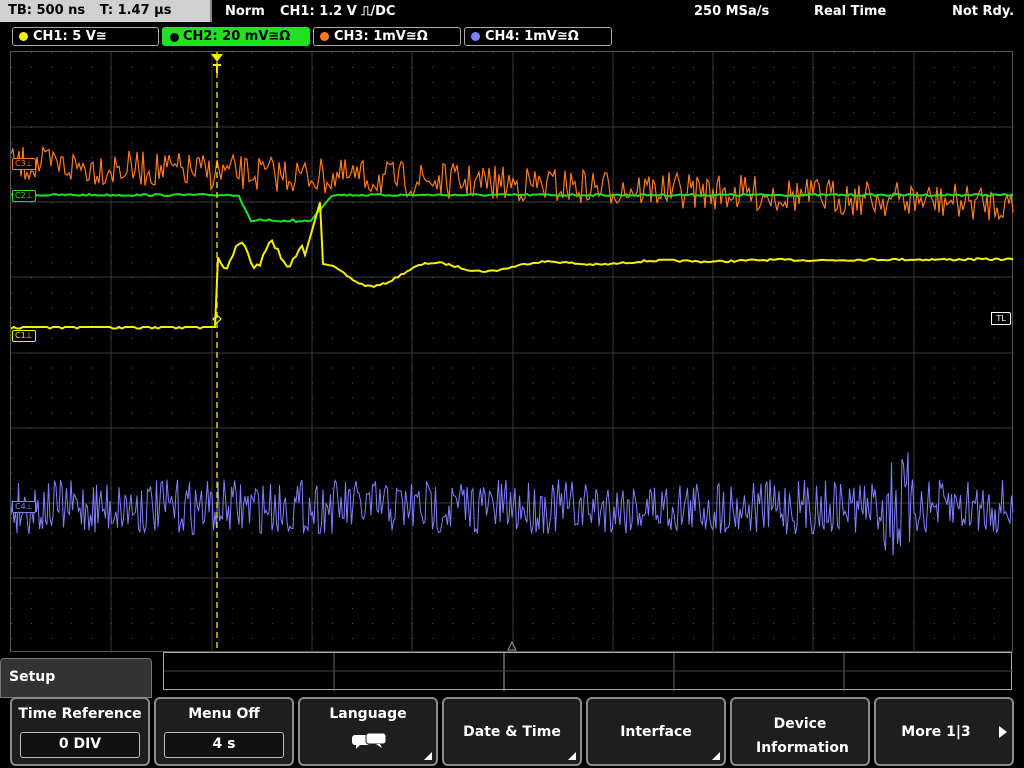 Image resolution: width=1024 pixels, height=768 pixels. Describe the element at coordinates (532, 36) in the screenshot. I see `ch4-label: CH4: 1mV≅Ω` at that location.